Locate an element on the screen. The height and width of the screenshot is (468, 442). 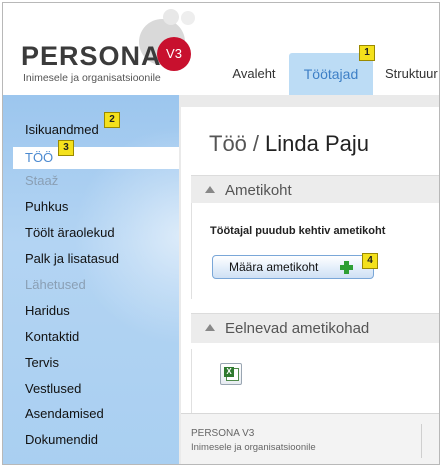
annotation-badge-3: 3 is located at coordinates (66, 148).